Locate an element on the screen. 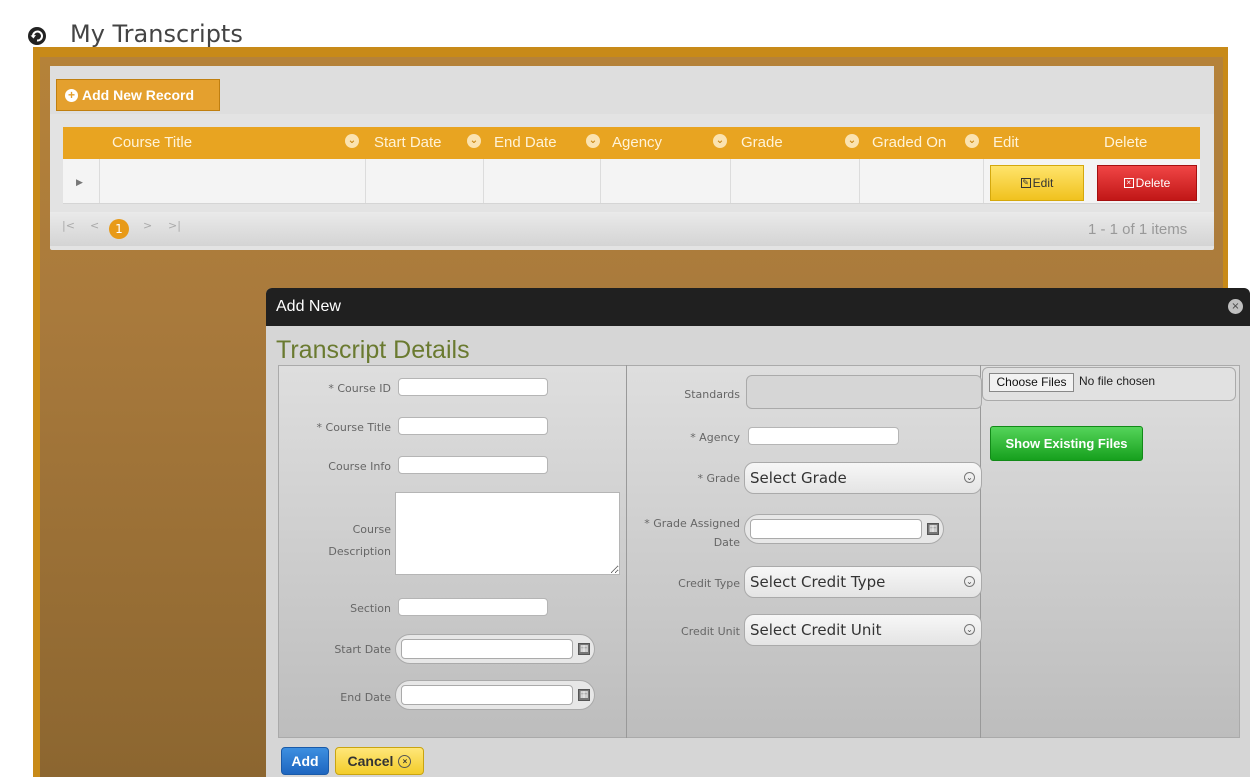  column-header-edit: Edit is located at coordinates (1006, 142).